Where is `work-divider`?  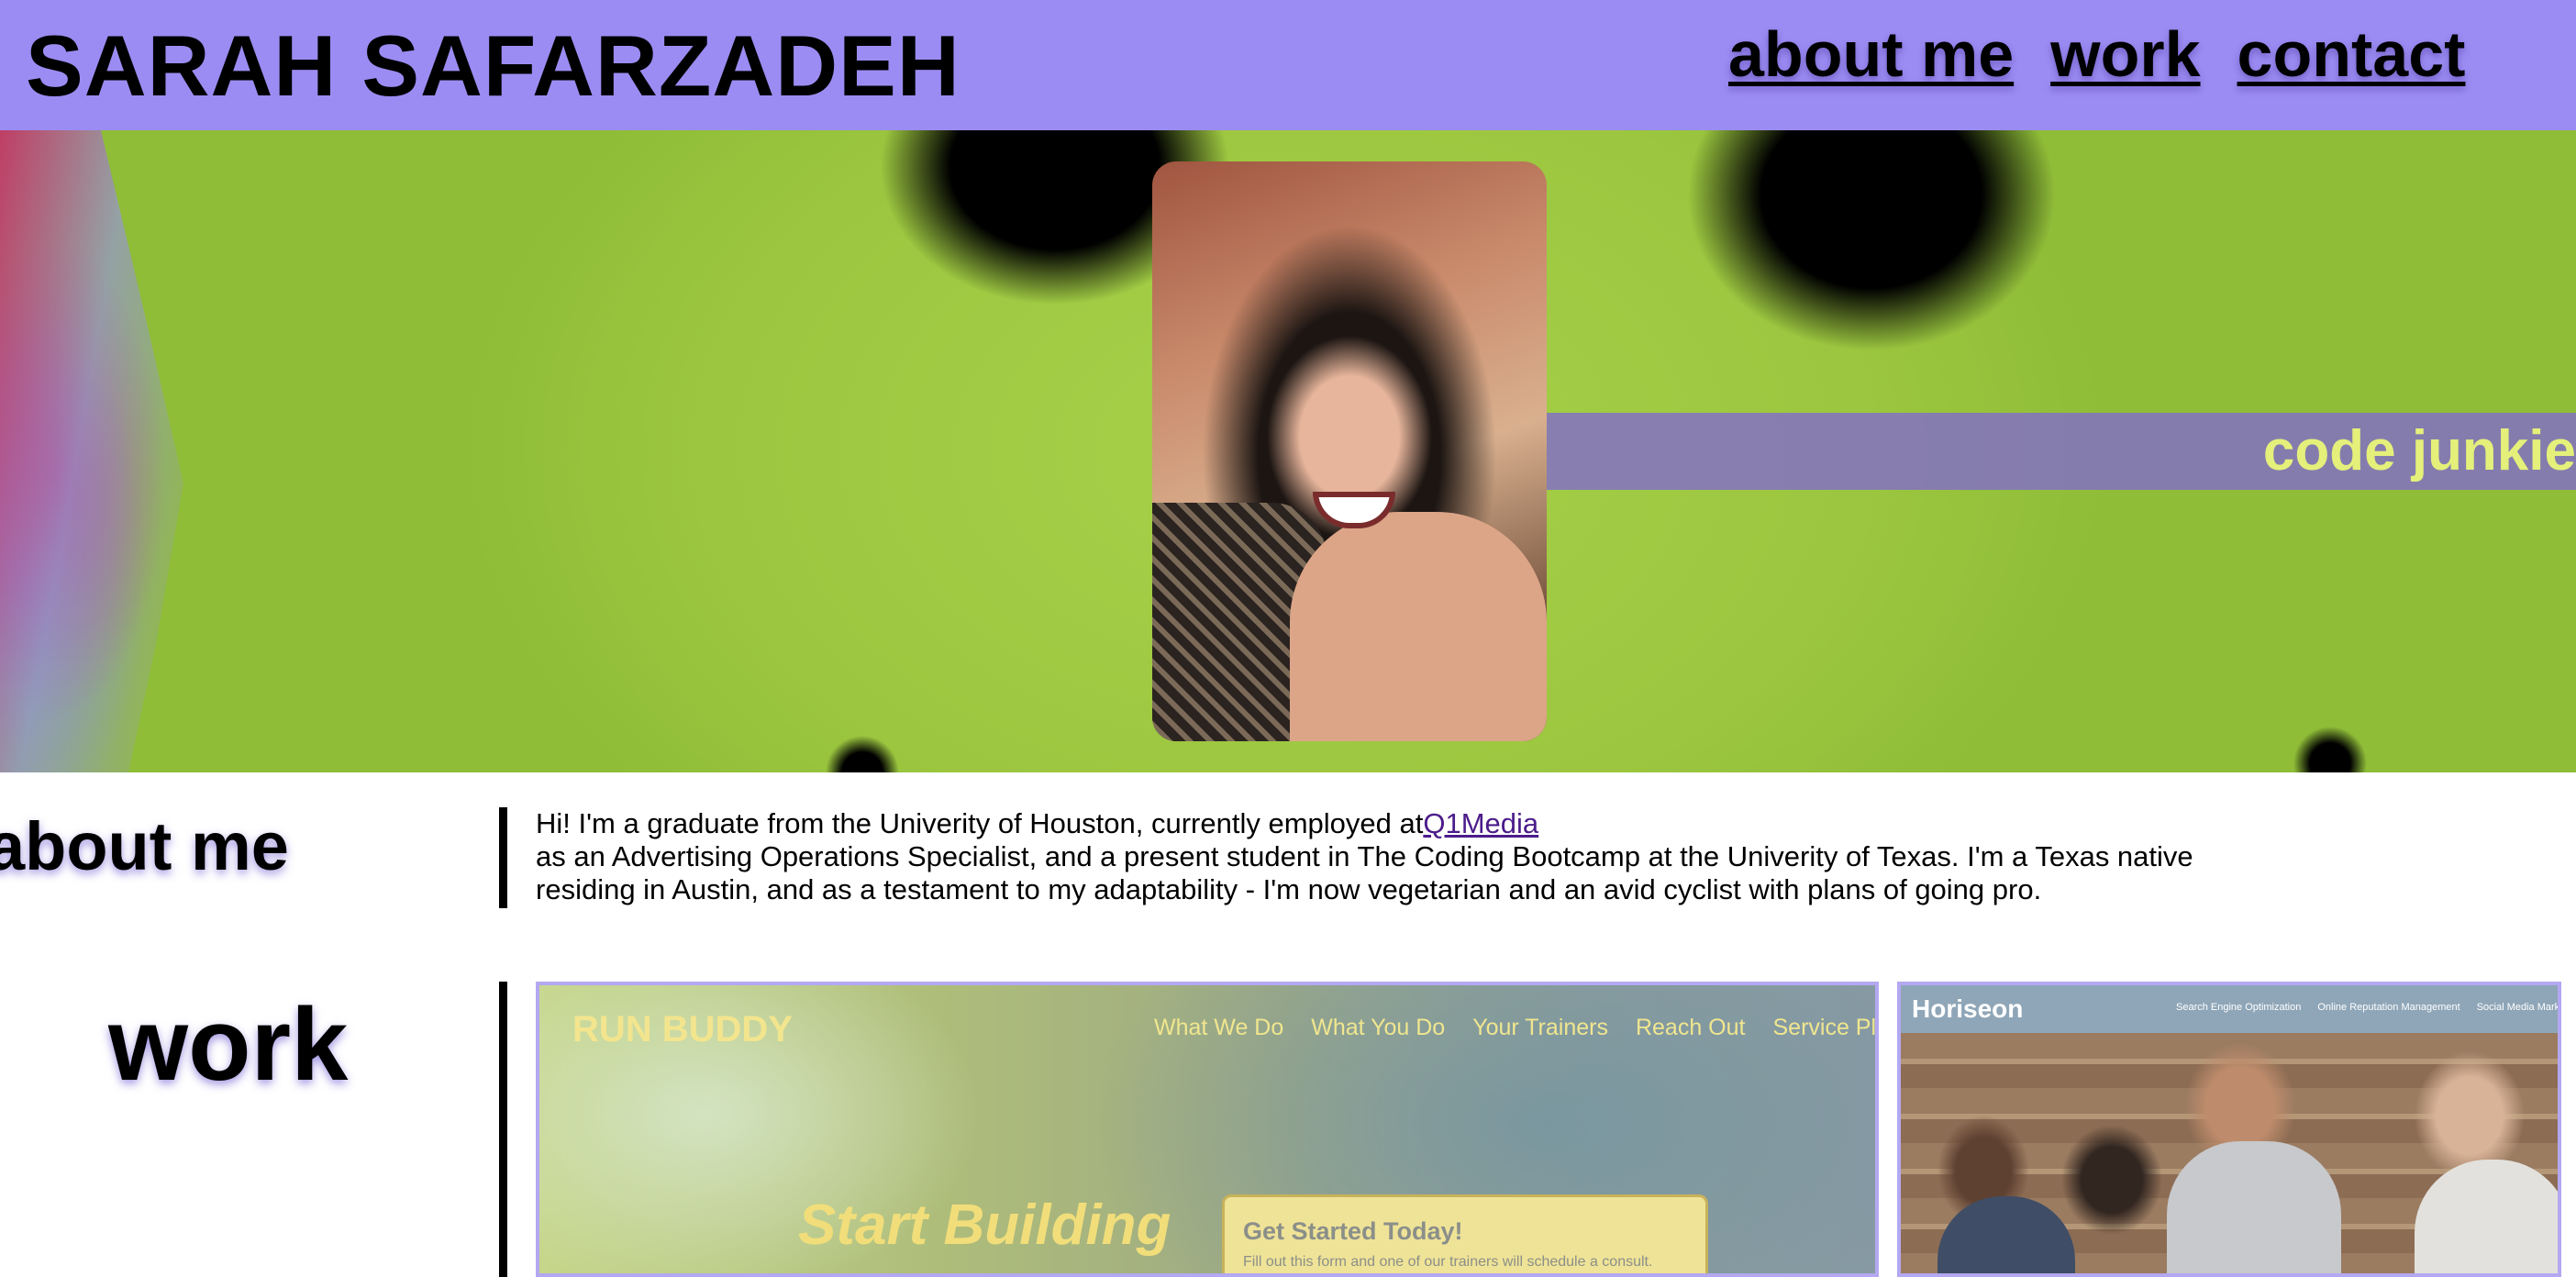 work-divider is located at coordinates (503, 1129).